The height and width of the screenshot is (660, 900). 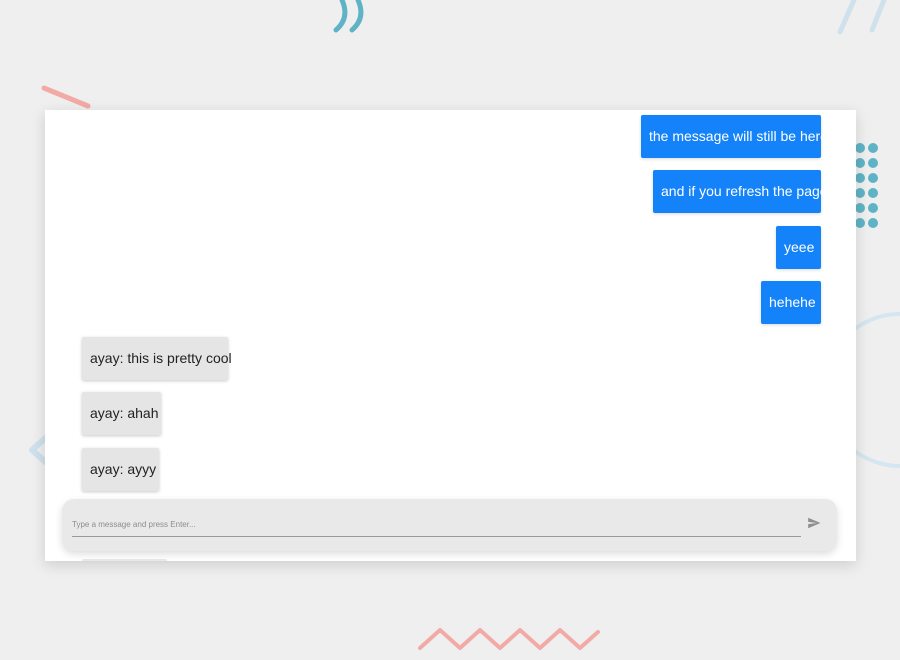 I want to click on message-text: ayyy, so click(x=142, y=469).